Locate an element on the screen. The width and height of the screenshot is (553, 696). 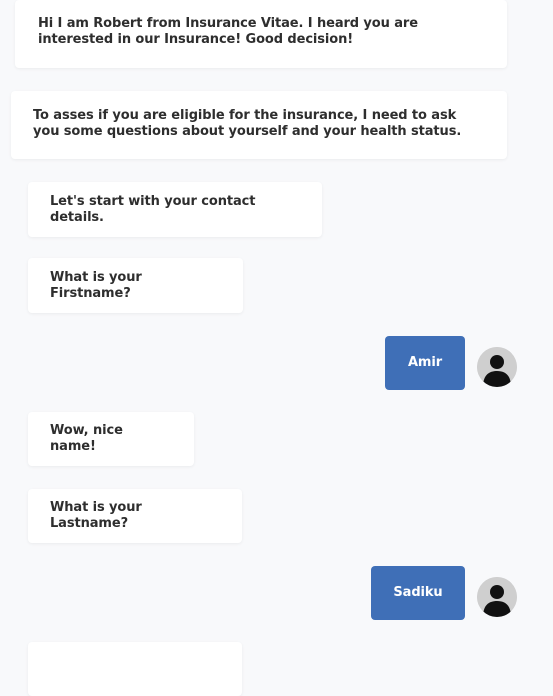
bot-message: What is your Lastname? is located at coordinates (135, 516).